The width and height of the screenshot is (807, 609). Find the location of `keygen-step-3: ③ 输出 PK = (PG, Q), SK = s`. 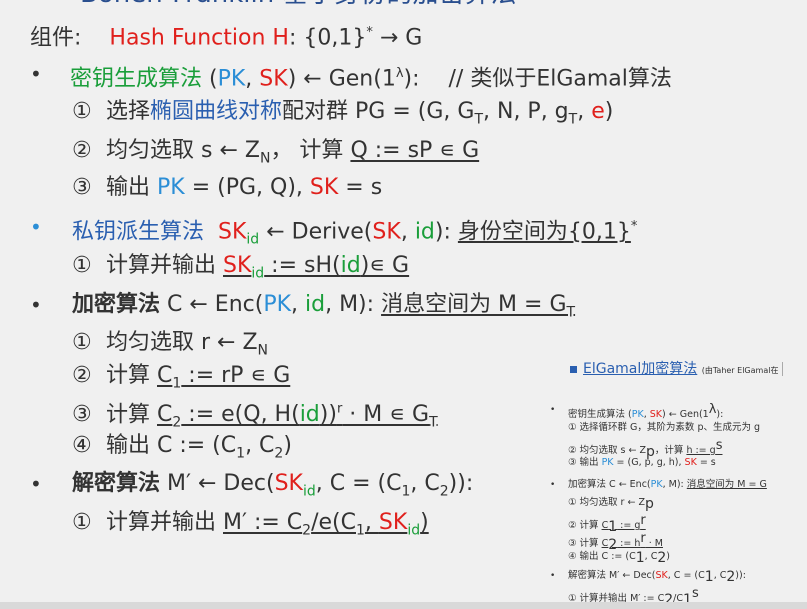

keygen-step-3: ③ 输出 PK = (PG, Q), SK = s is located at coordinates (227, 188).